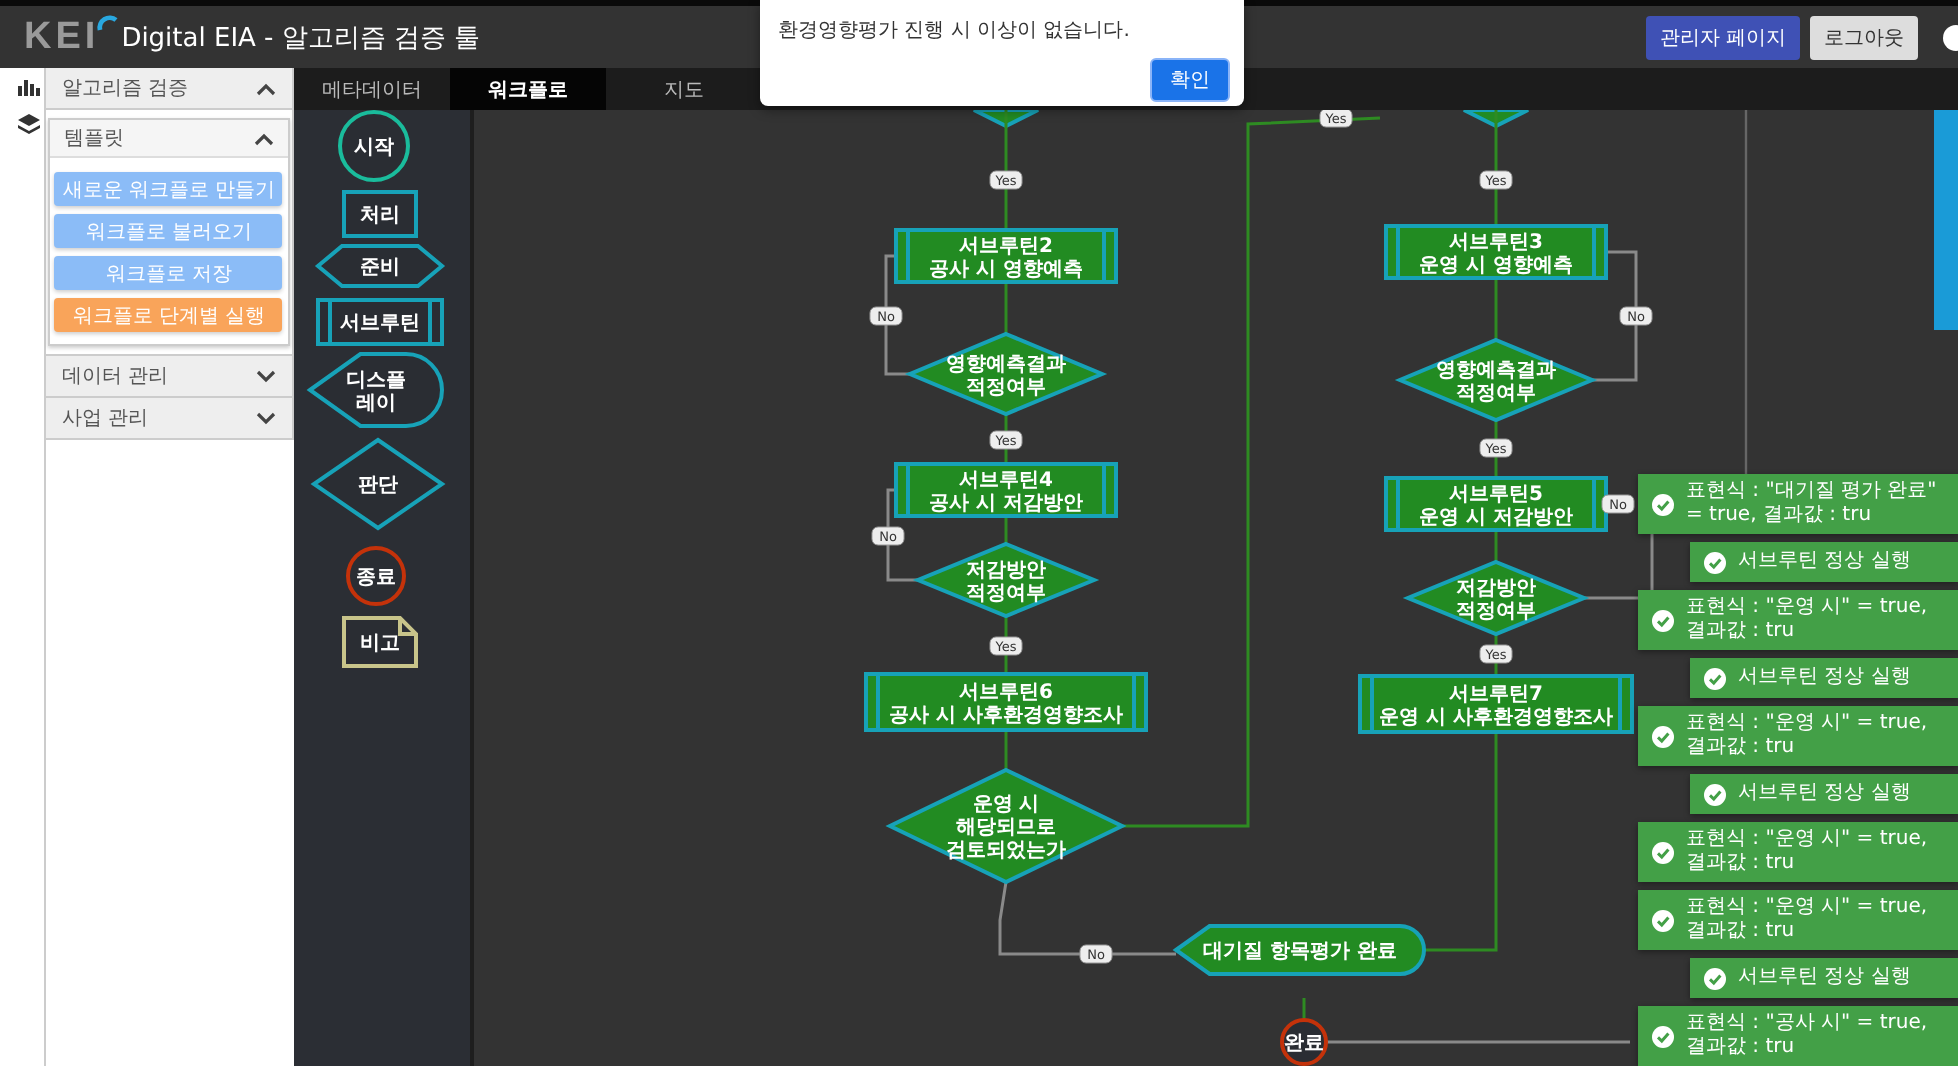  What do you see at coordinates (93, 139) in the screenshot?
I see `panel-title: 템플릿` at bounding box center [93, 139].